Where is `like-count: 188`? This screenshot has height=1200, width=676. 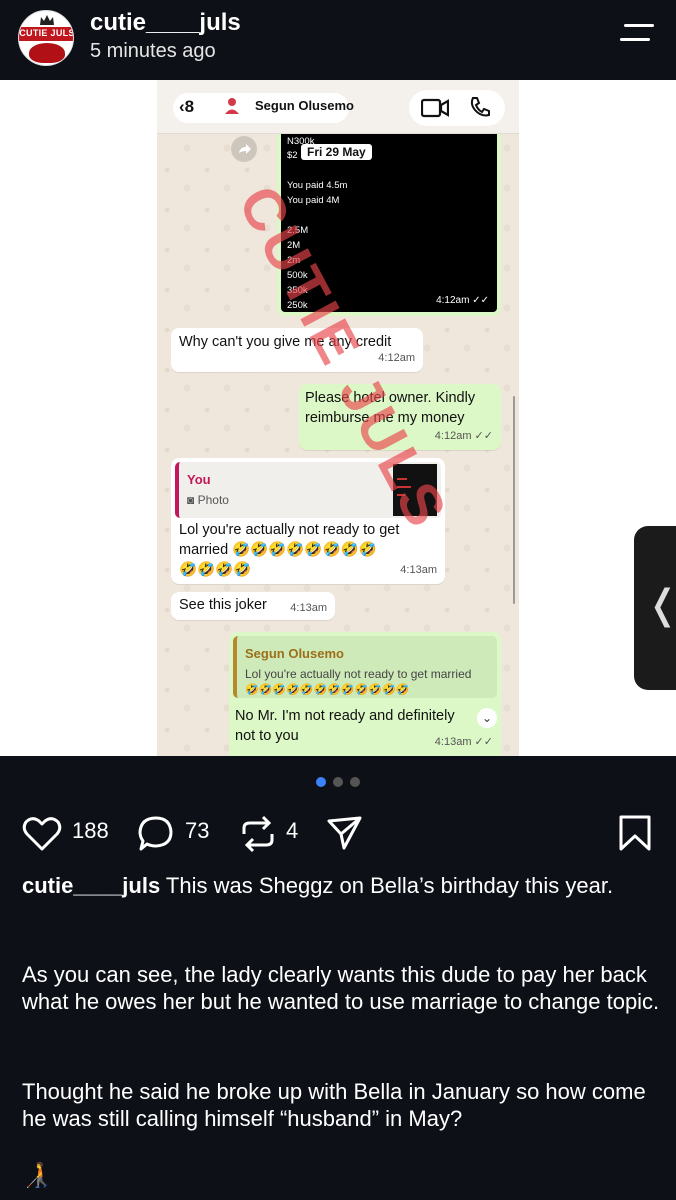 like-count: 188 is located at coordinates (90, 830).